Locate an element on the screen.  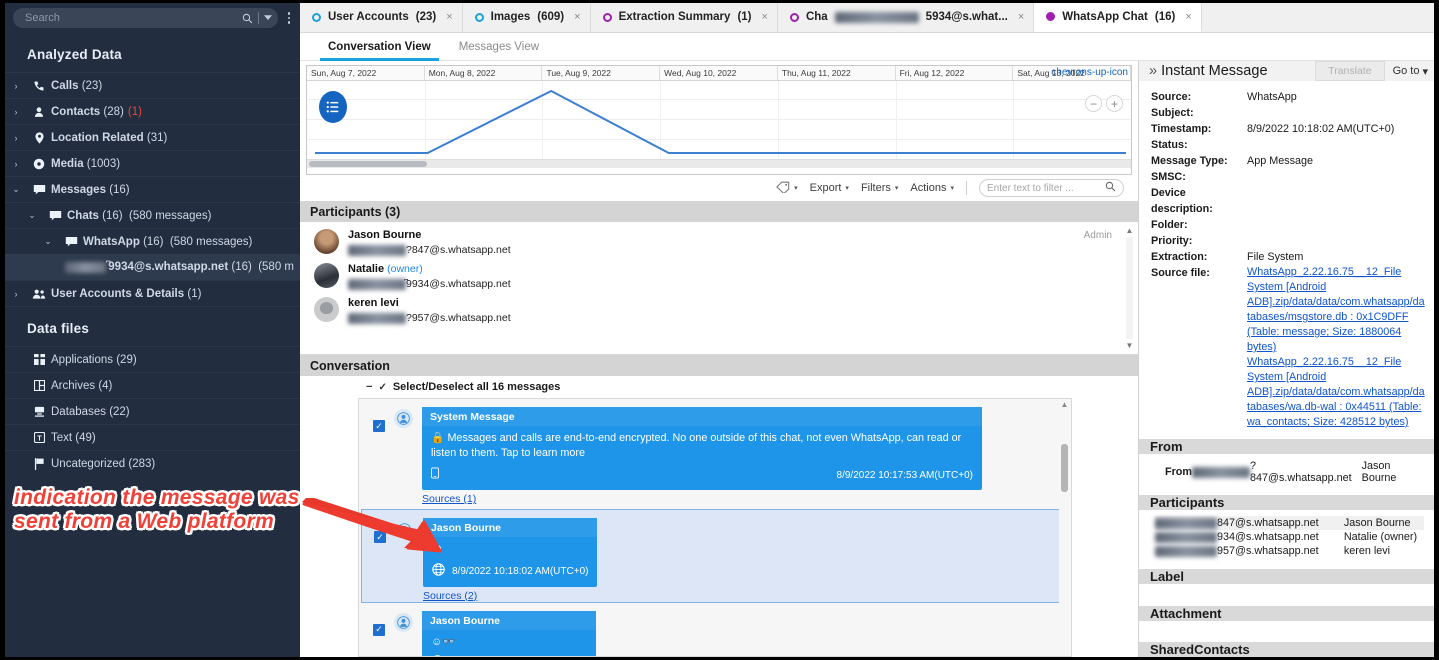
translate-button: Translate is located at coordinates (1350, 71).